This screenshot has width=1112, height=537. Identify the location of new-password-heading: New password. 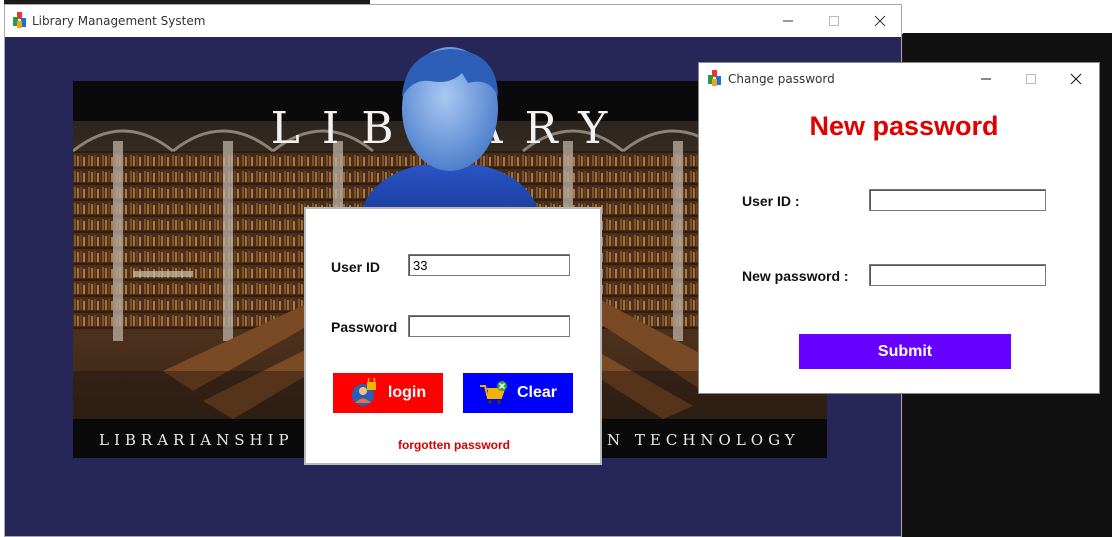
(904, 126).